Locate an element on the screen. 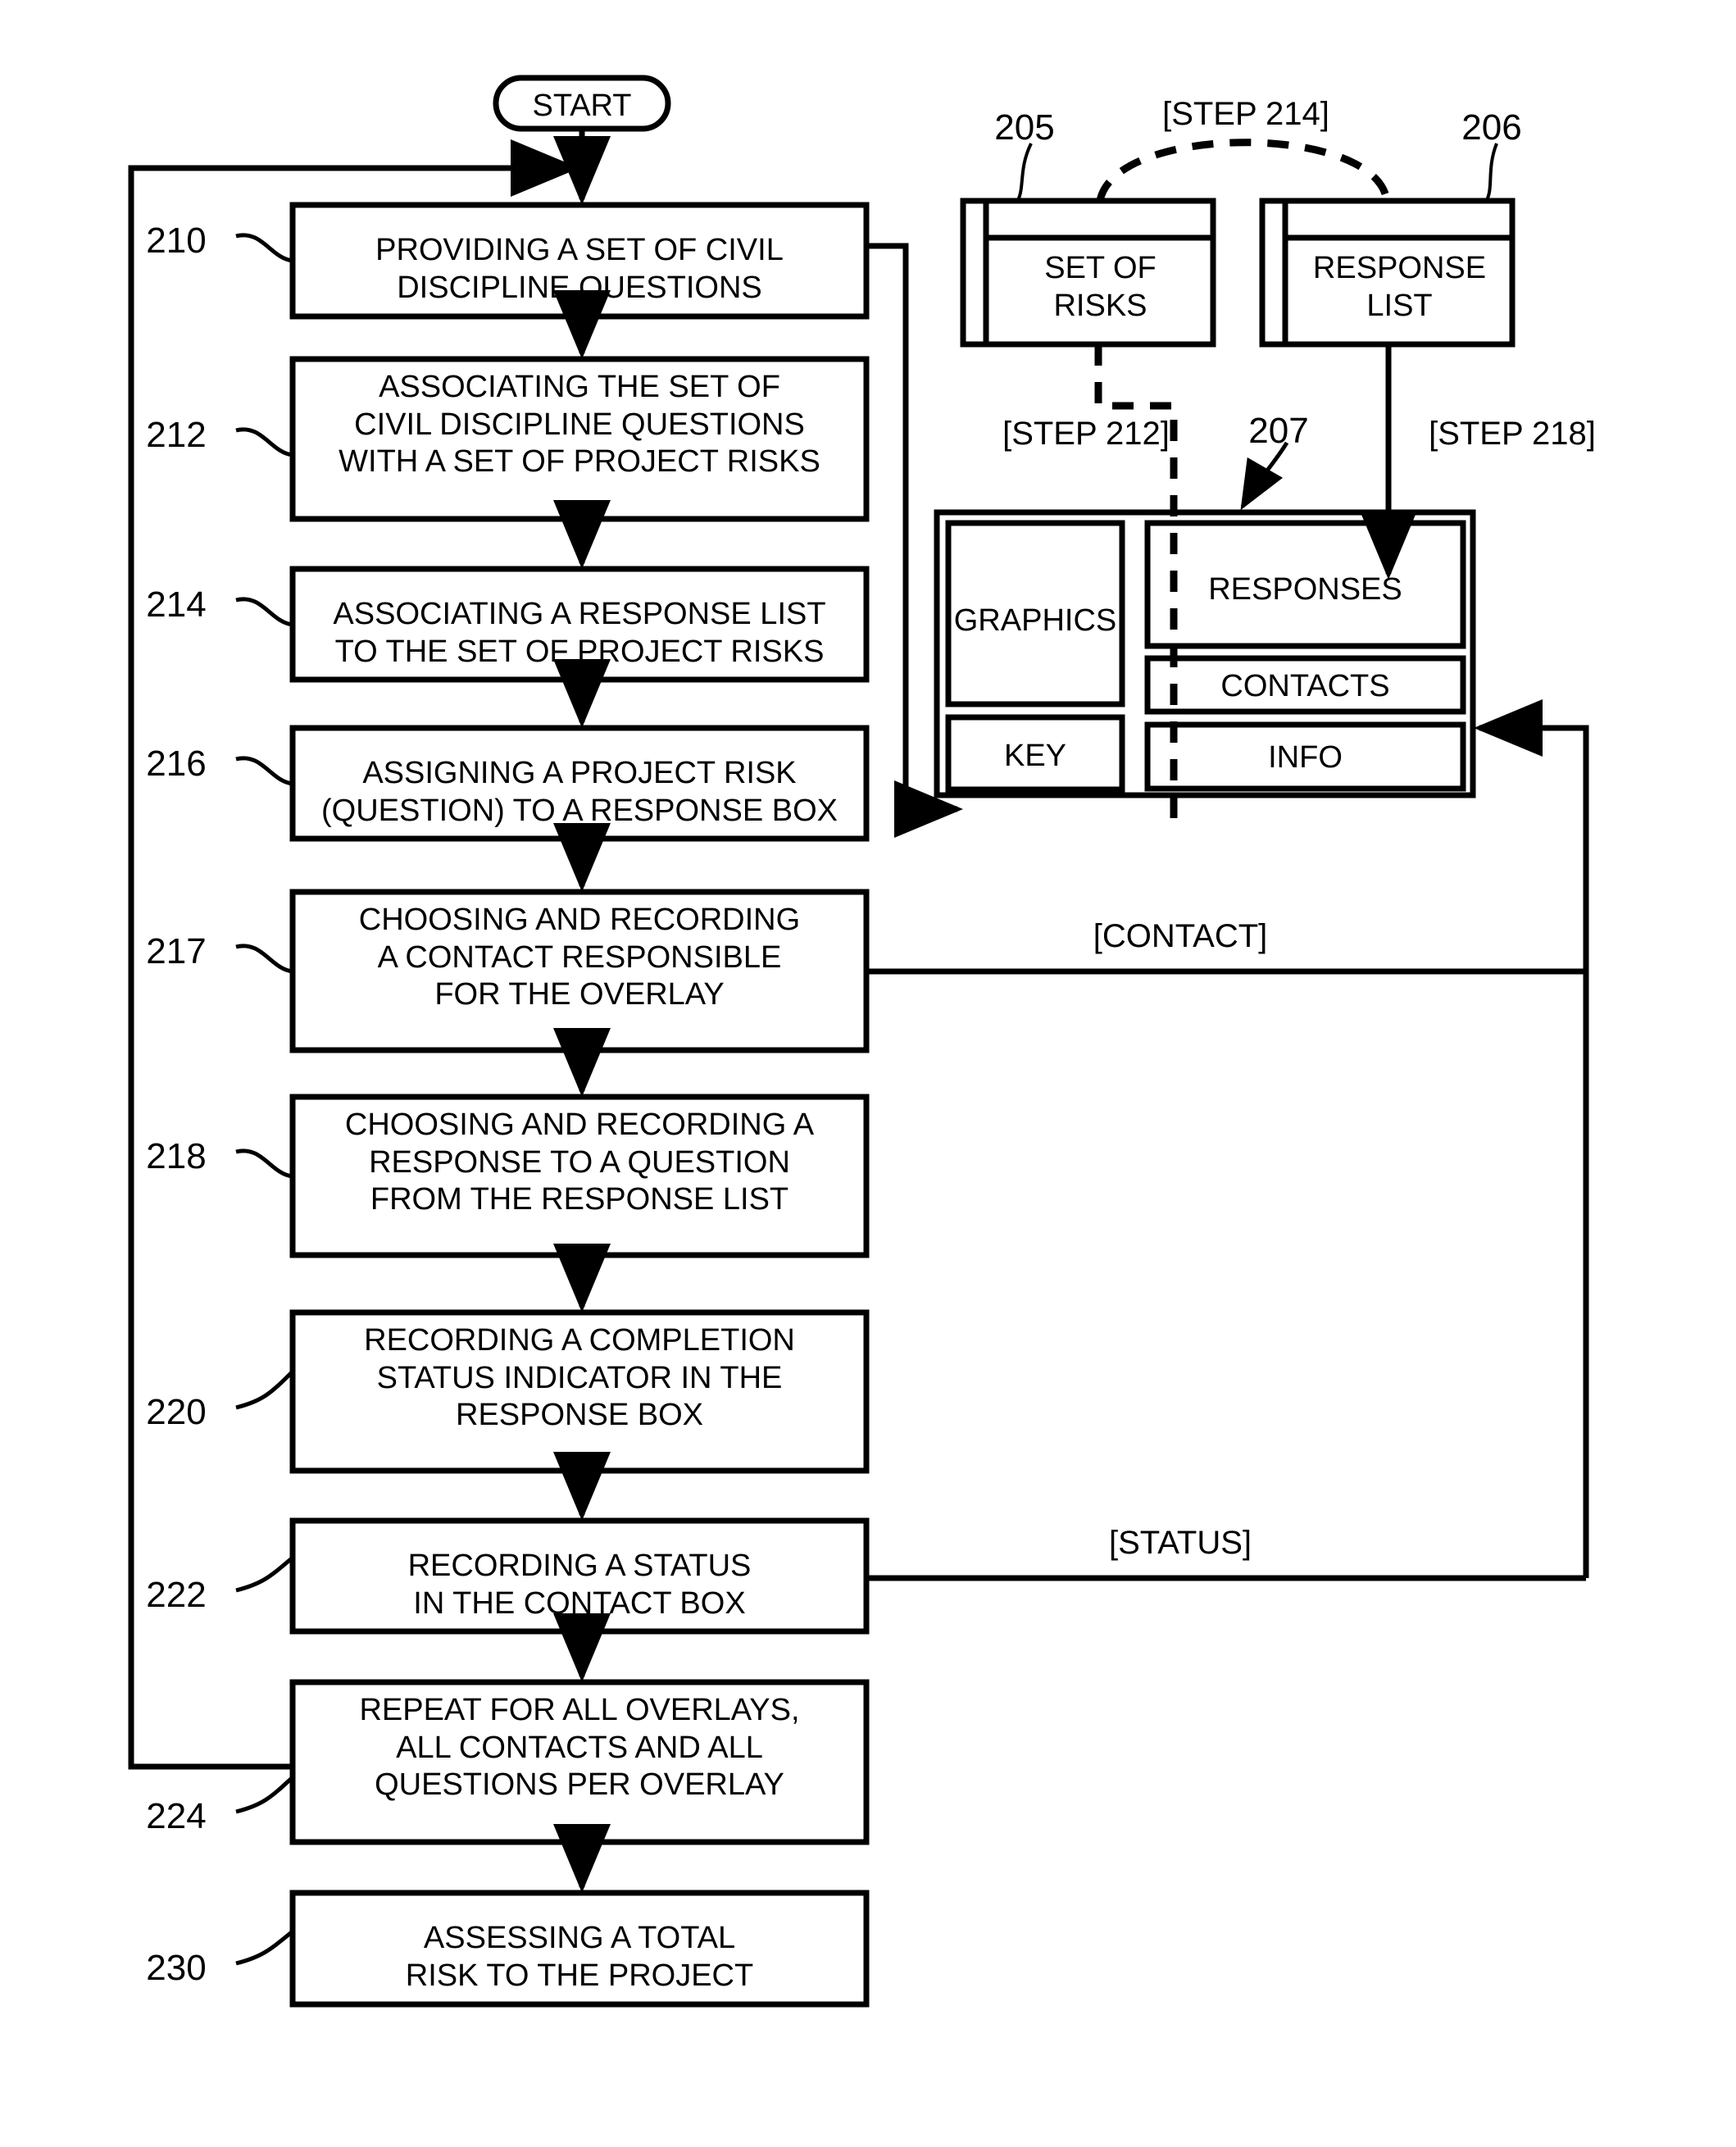 This screenshot has height=2147, width=1736. edge-label-step-214: [STEP 214] is located at coordinates (1245, 114).